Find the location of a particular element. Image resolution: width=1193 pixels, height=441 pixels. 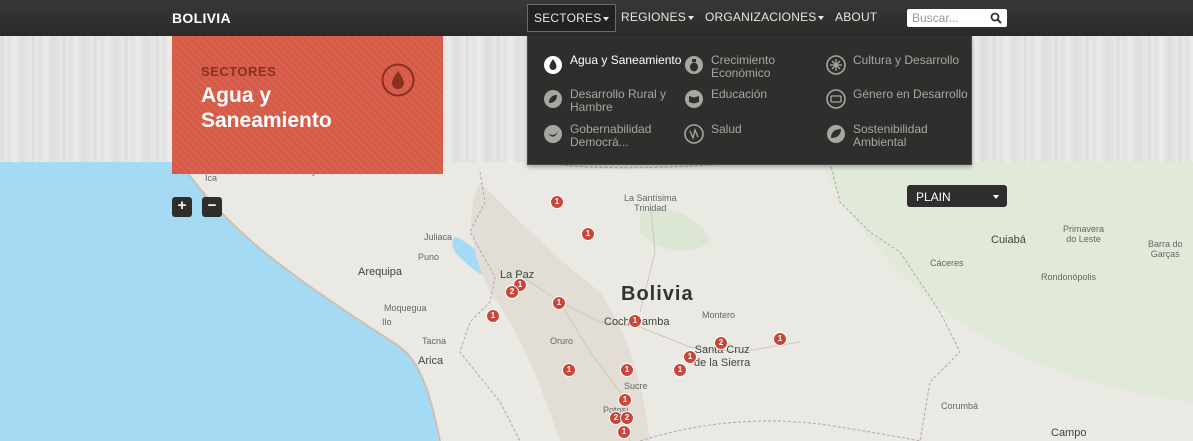

health-icon is located at coordinates (694, 134).